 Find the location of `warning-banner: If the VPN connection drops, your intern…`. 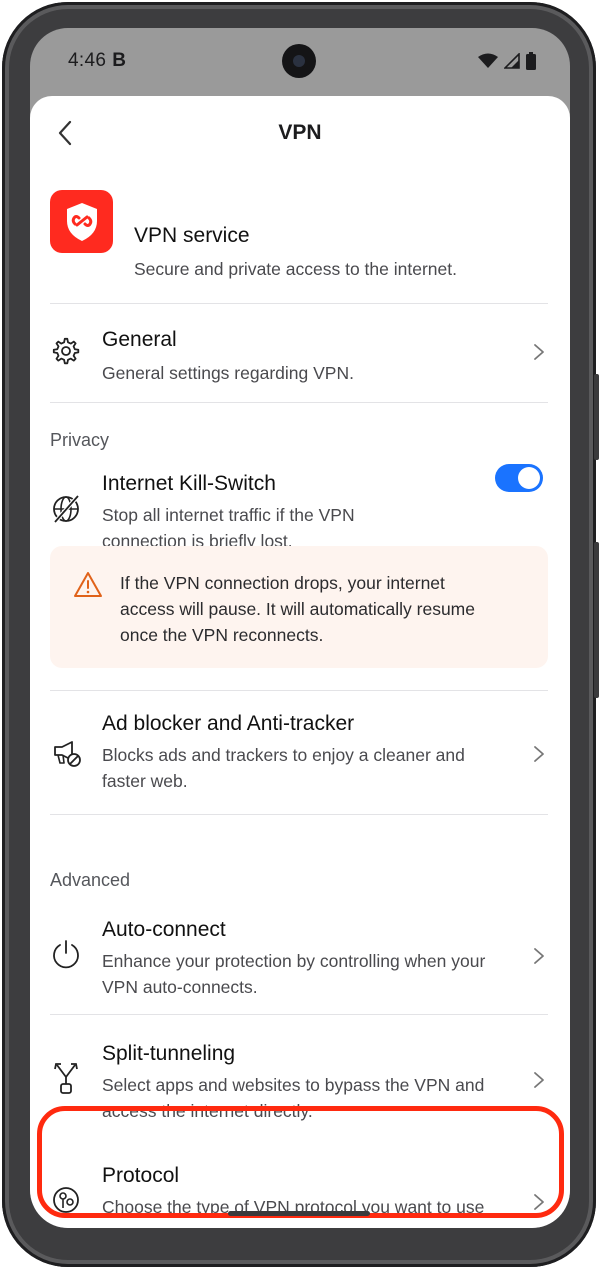

warning-banner: If the VPN connection drops, your intern… is located at coordinates (299, 607).